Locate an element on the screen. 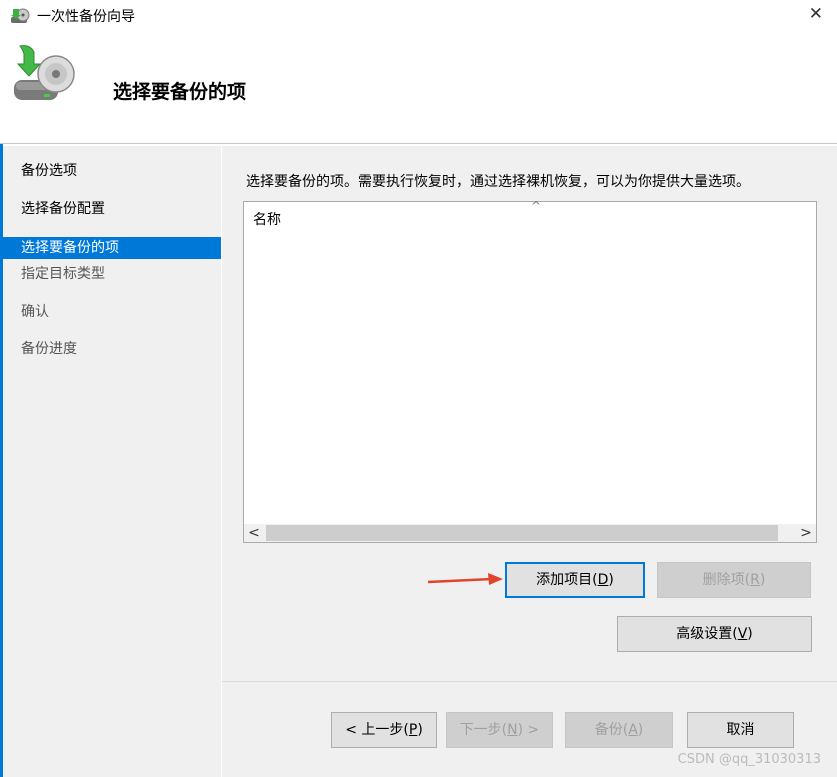  sort-indicator-icon: ^ is located at coordinates (536, 206).